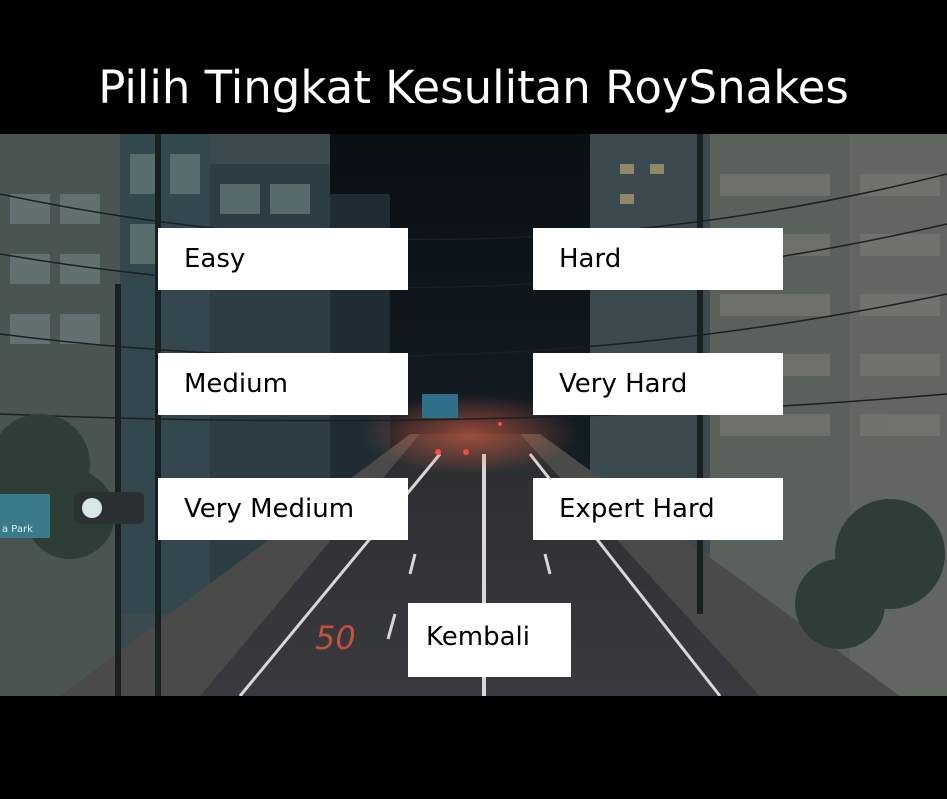 The image size is (947, 799). What do you see at coordinates (658, 259) in the screenshot?
I see `hard-button: Hard` at bounding box center [658, 259].